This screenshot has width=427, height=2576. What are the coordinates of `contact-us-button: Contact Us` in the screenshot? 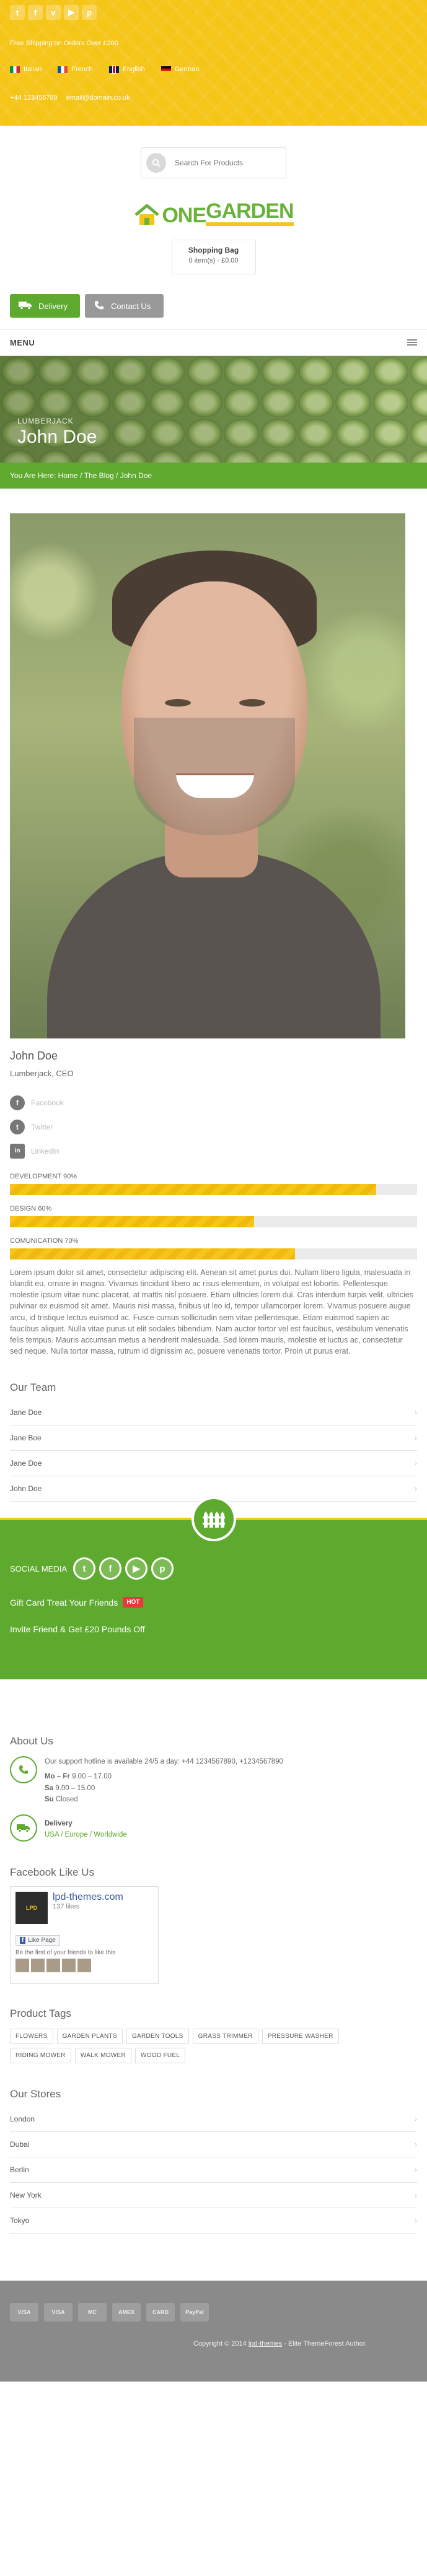 It's located at (125, 306).